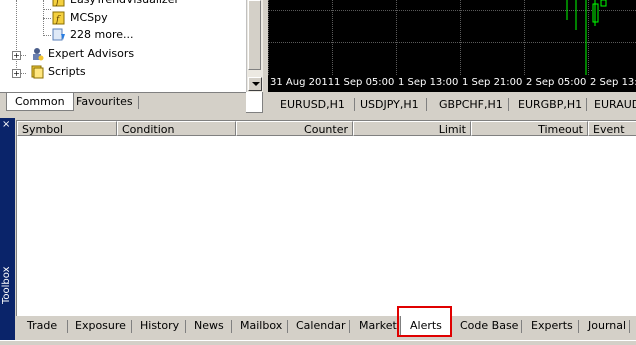 This screenshot has height=345, width=636. I want to click on tree-item-label: MCSpy, so click(89, 17).